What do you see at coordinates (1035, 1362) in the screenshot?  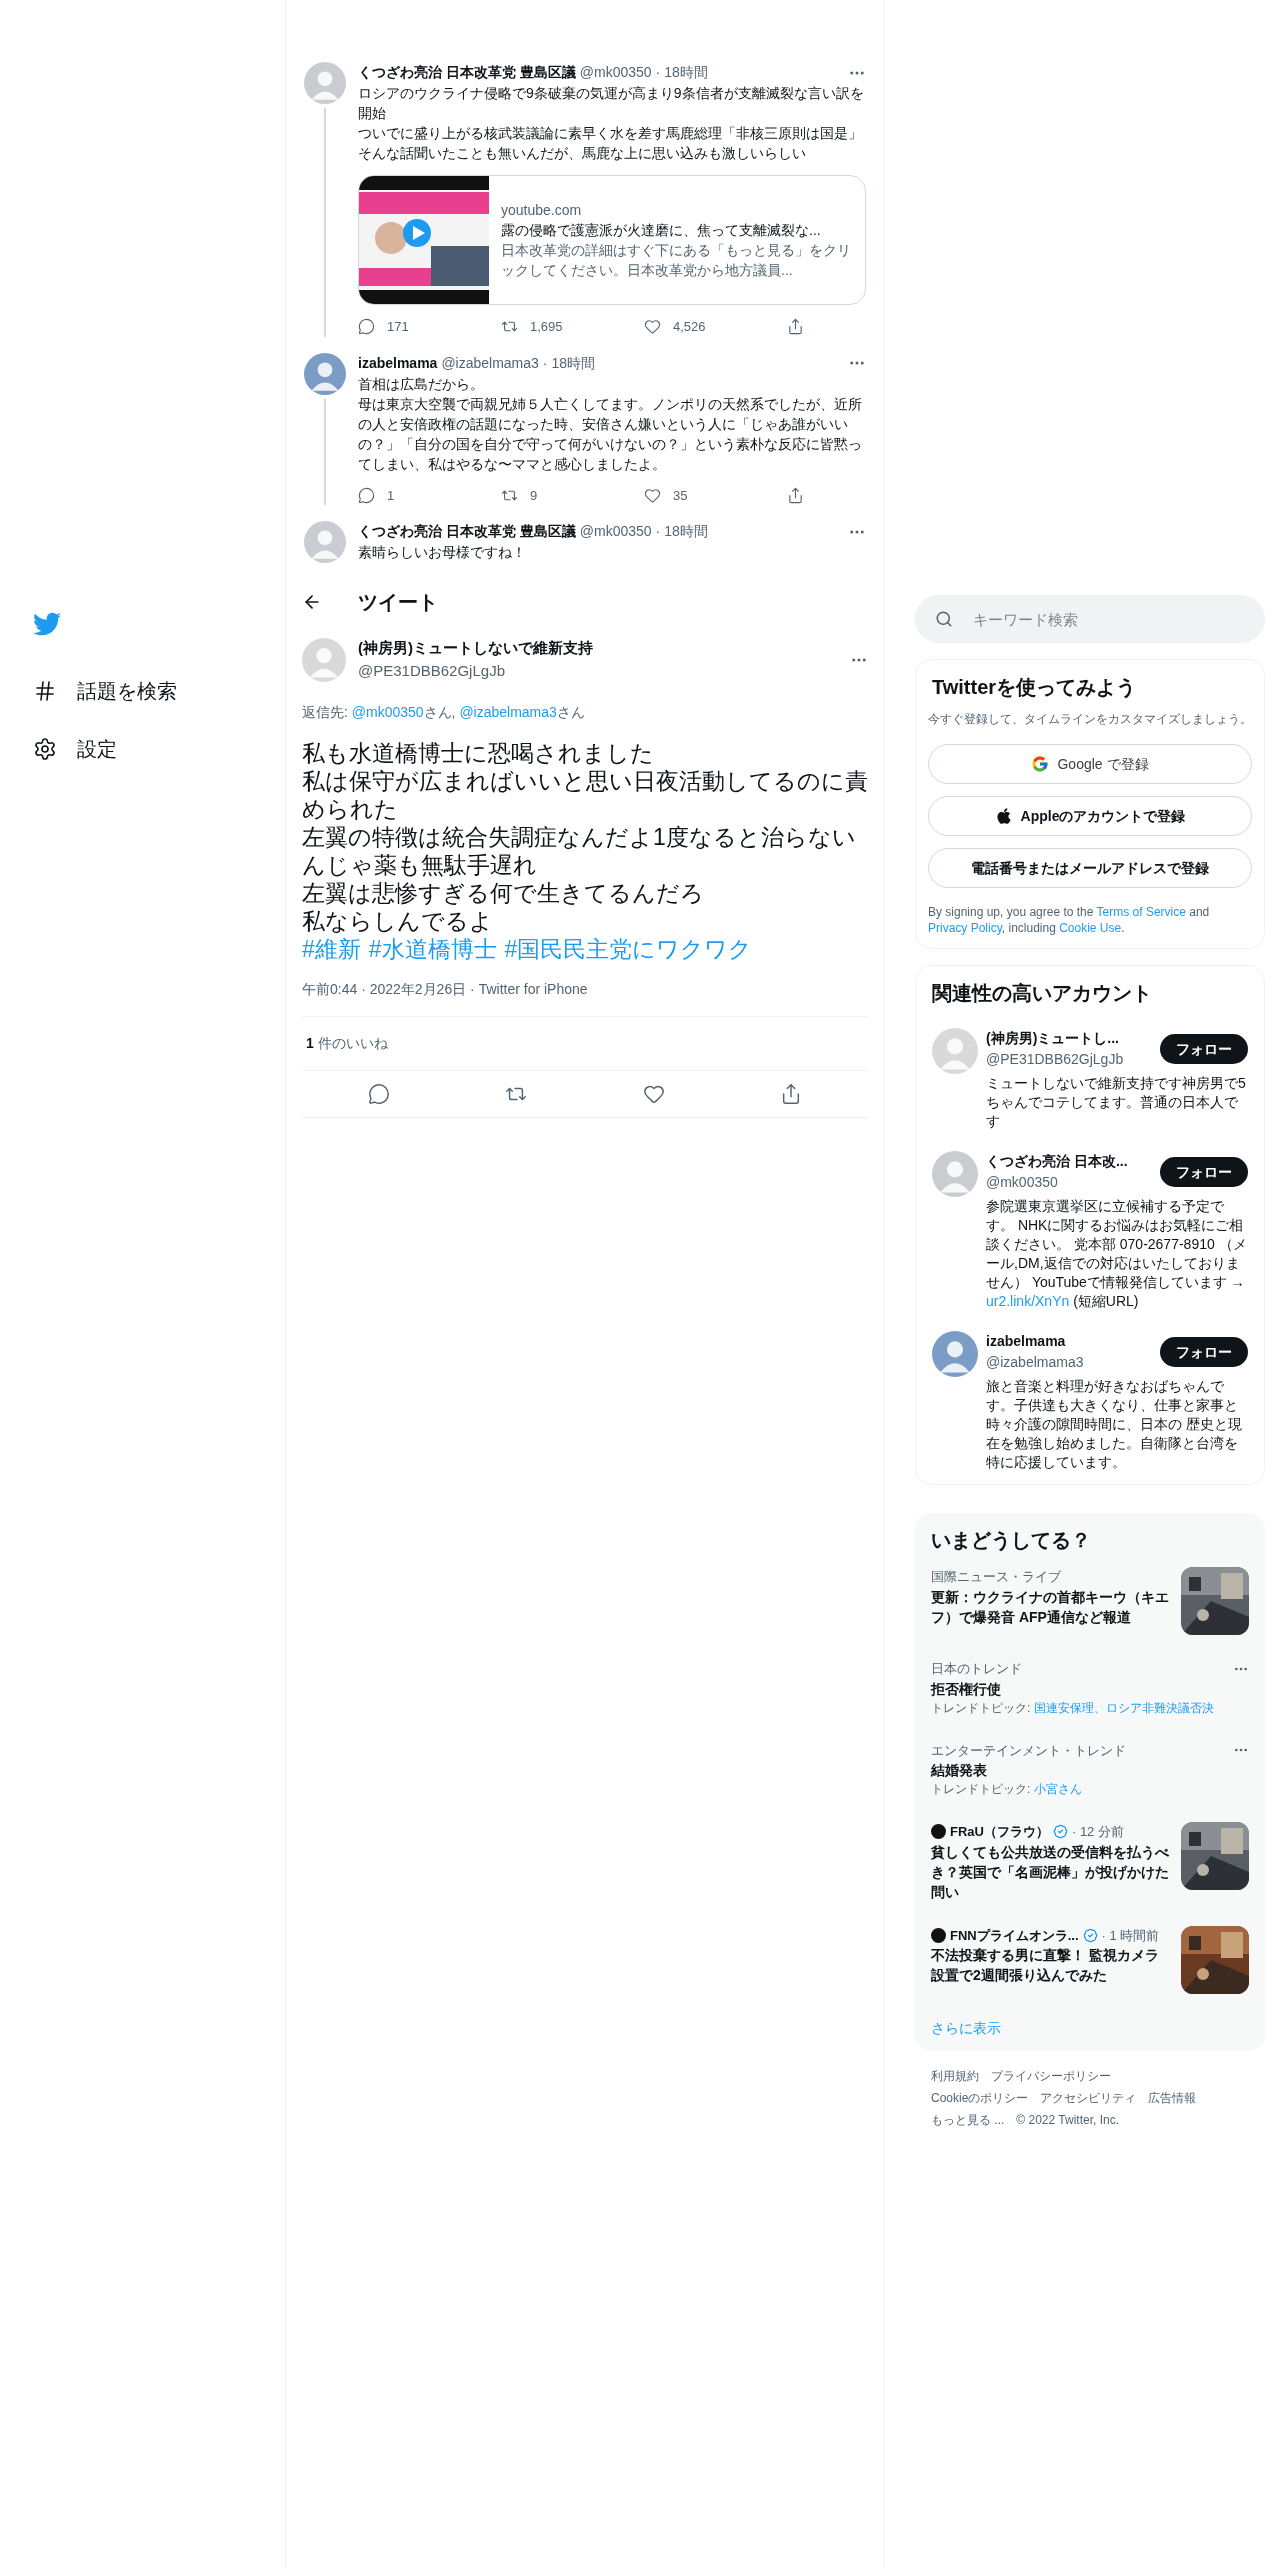 I see `account-handle: @izabelmama3` at bounding box center [1035, 1362].